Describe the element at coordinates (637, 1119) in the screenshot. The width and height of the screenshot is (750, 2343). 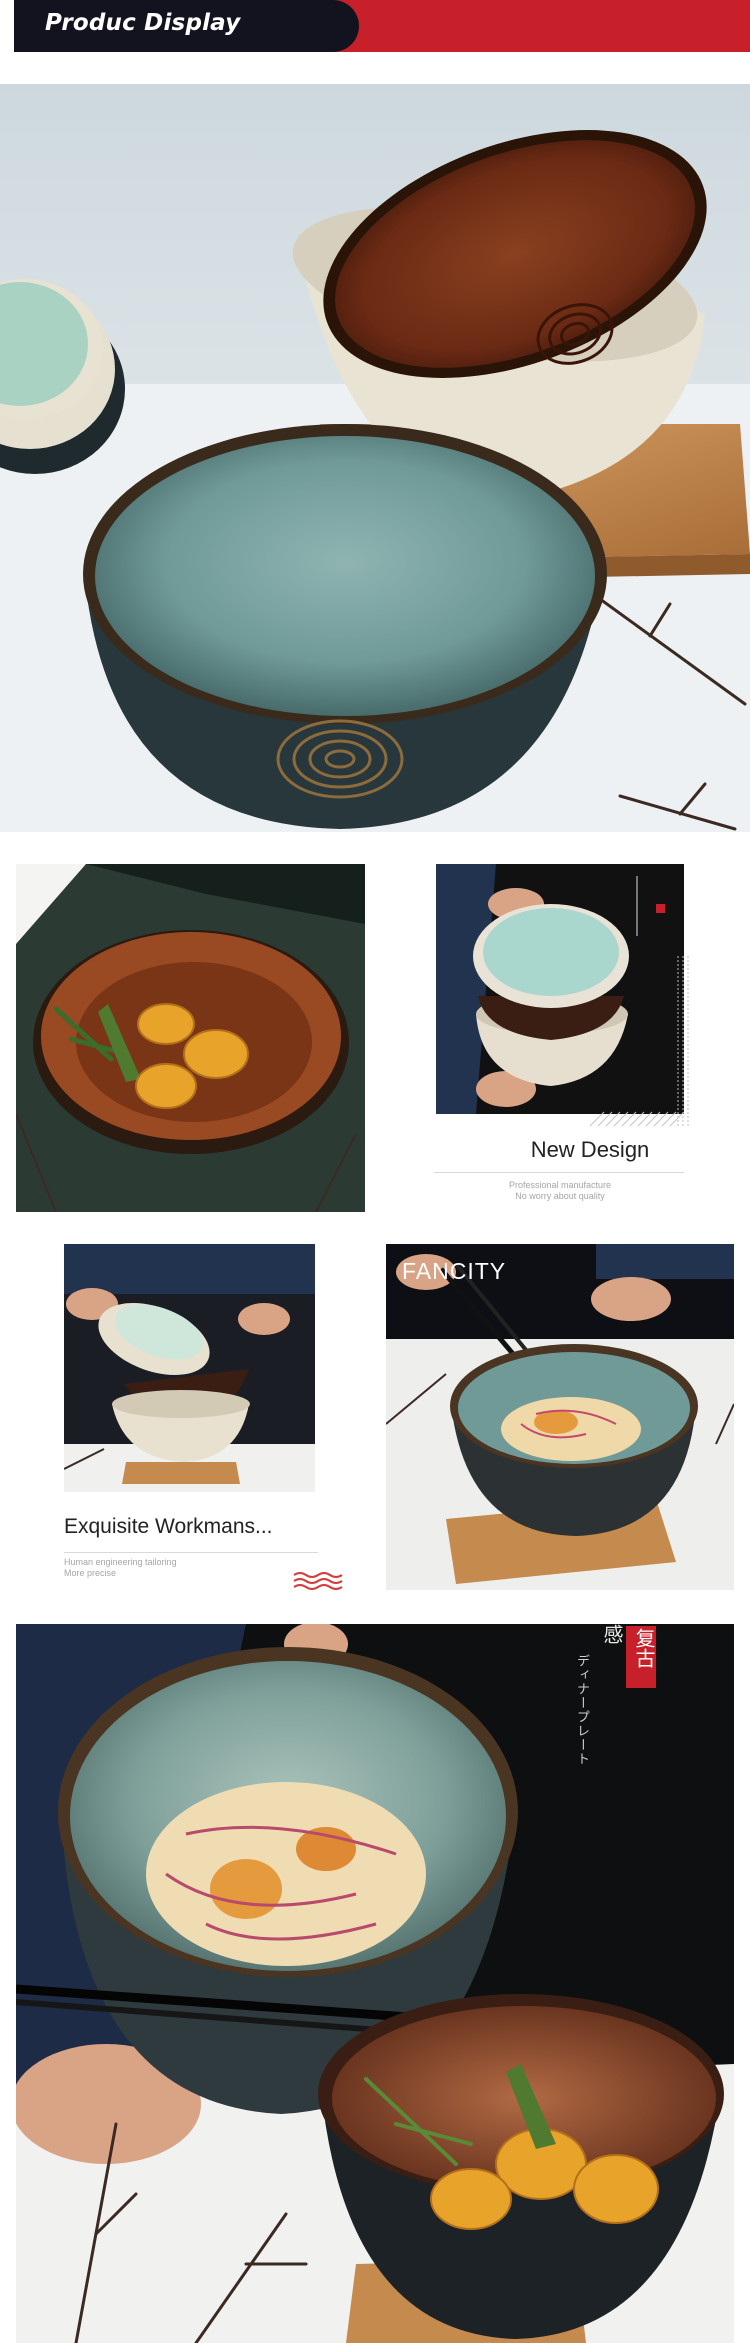
I see `decorative-hatching-bottom` at that location.